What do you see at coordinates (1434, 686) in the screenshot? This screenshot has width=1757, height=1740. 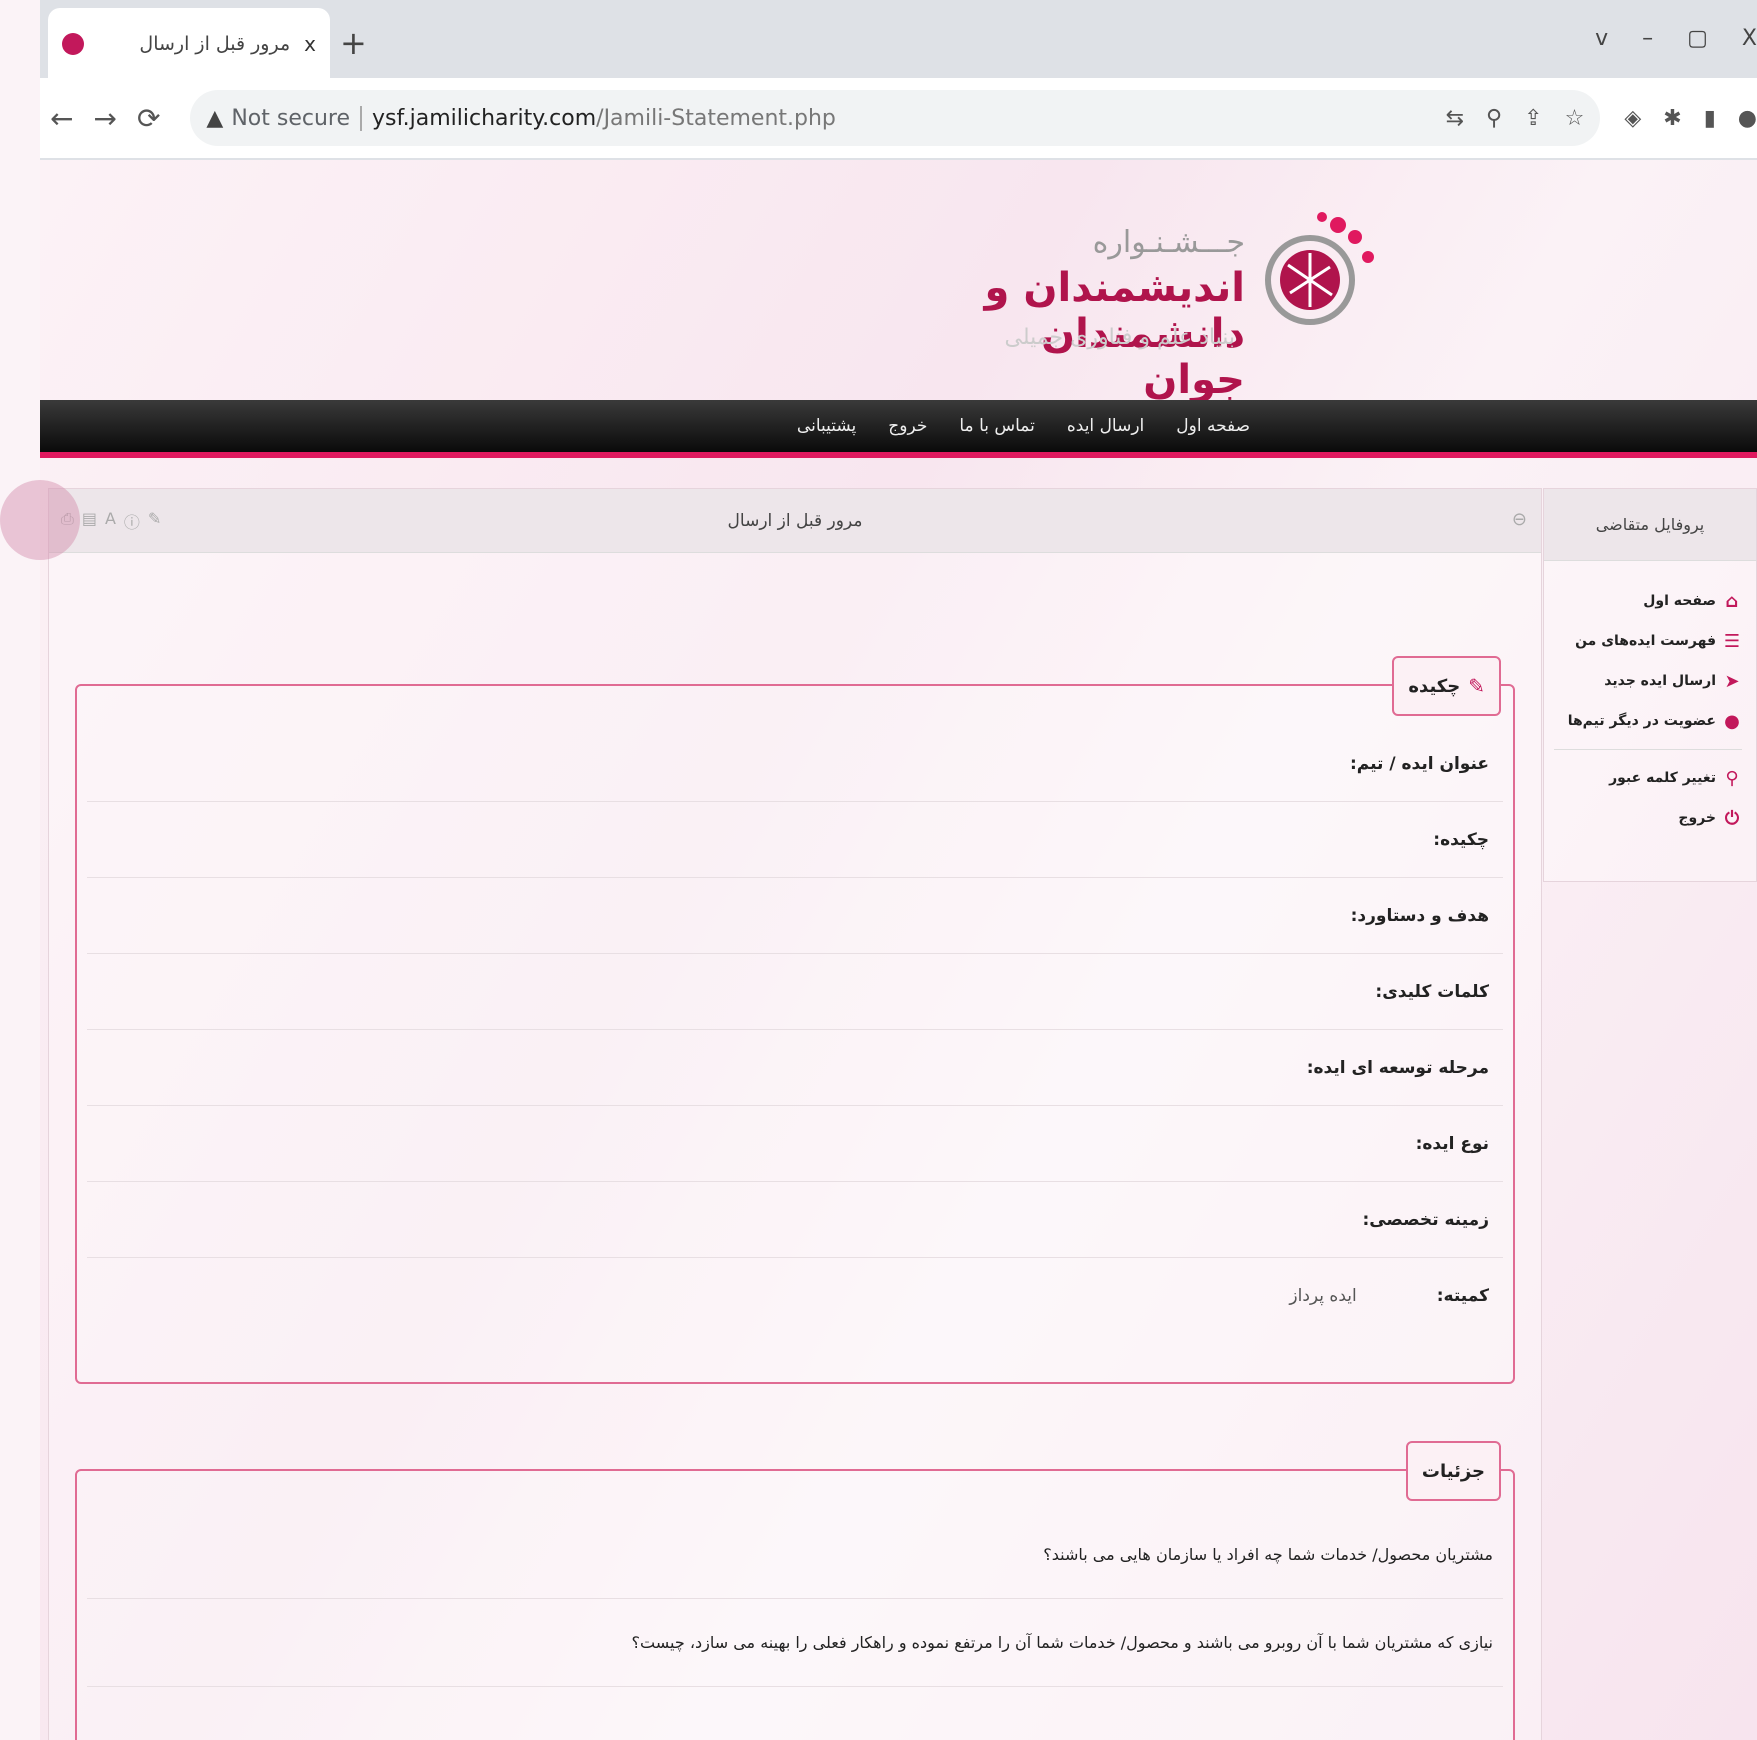 I see `abstract-legend-label: چکیده` at bounding box center [1434, 686].